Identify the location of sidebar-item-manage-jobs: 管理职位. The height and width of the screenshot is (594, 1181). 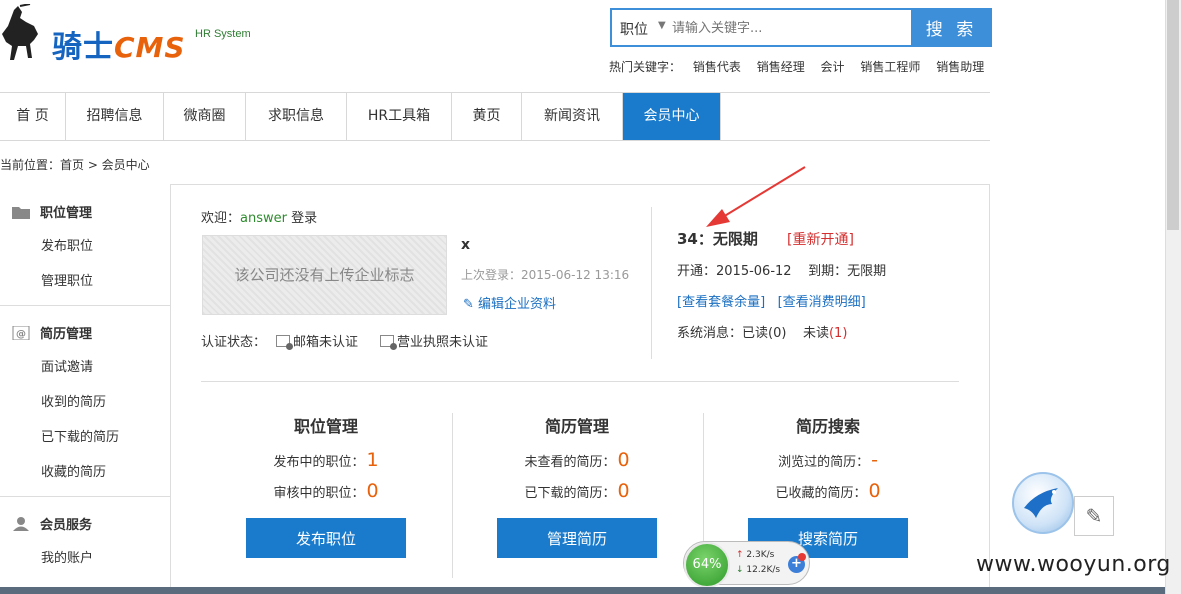
(67, 279).